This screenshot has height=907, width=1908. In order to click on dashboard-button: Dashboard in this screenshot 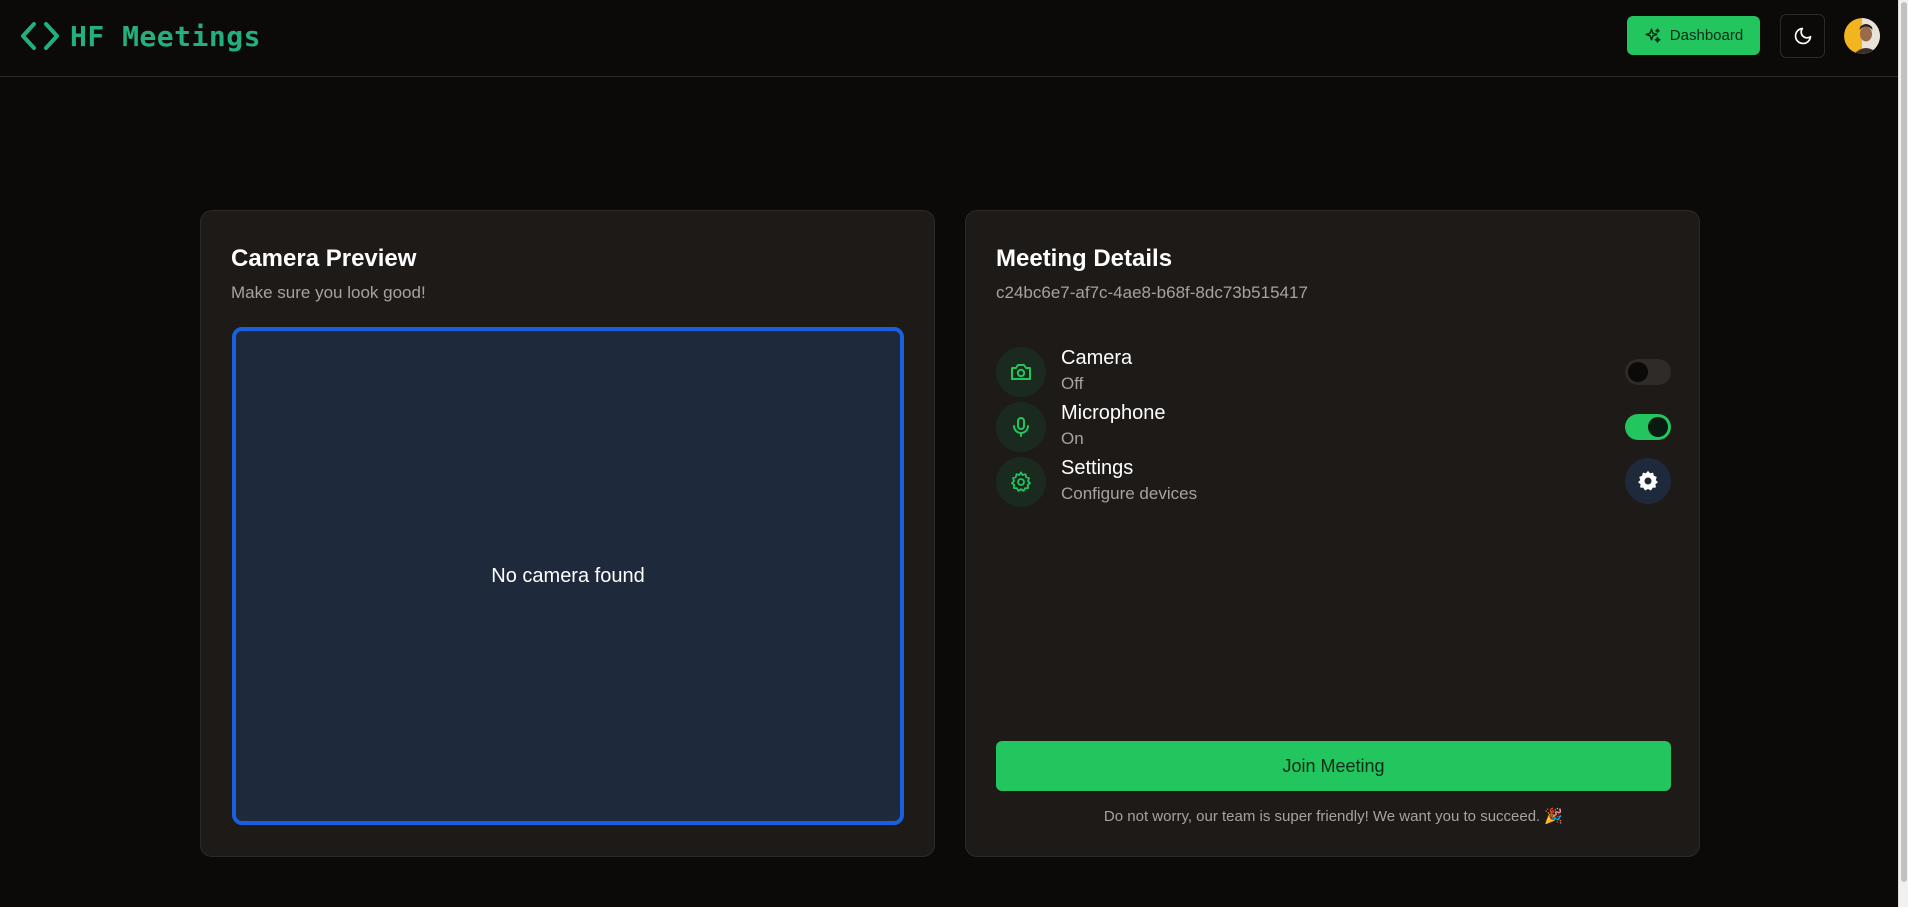, I will do `click(1693, 35)`.